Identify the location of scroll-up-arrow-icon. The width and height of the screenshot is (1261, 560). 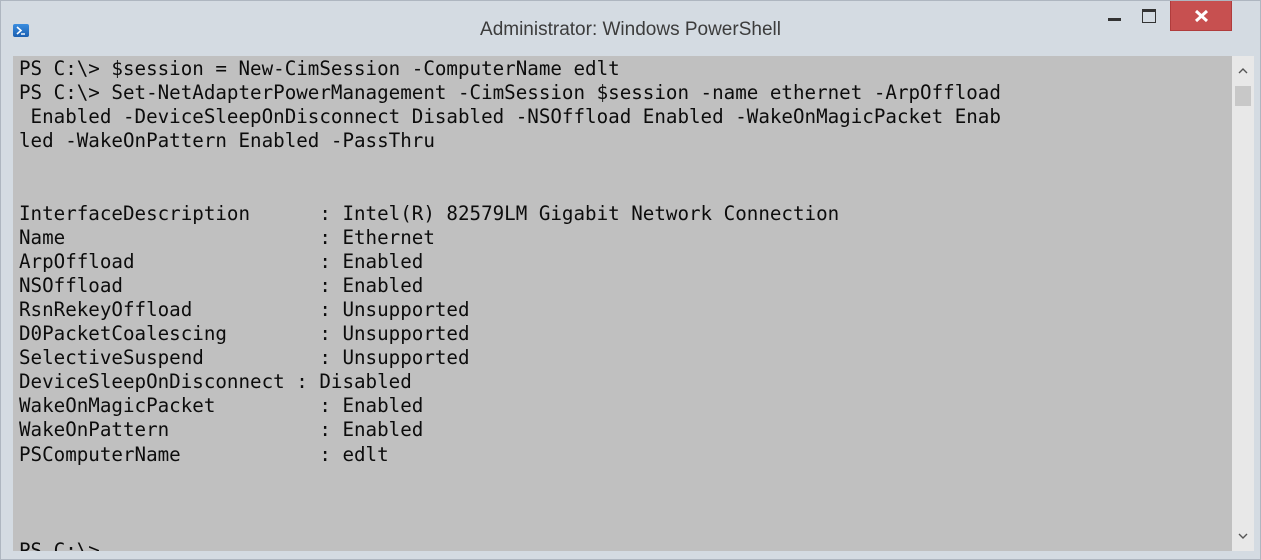
(1243, 71).